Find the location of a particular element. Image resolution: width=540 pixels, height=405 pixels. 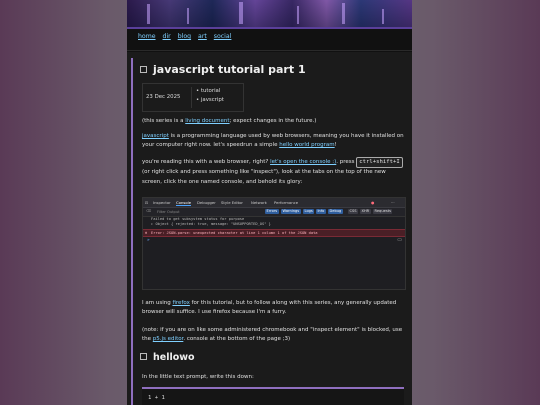

chip-css: CSS is located at coordinates (353, 211).